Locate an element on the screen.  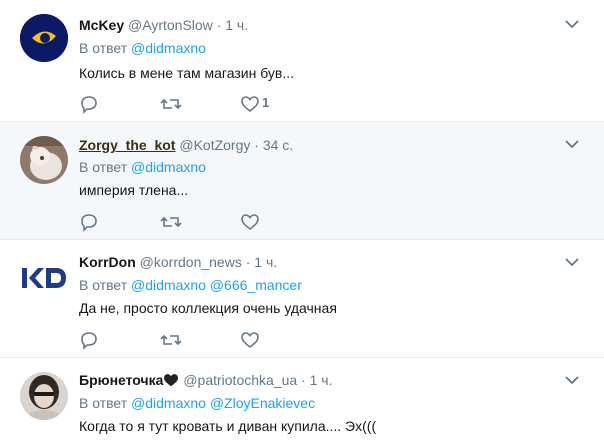
reply-context: В ответ @didmaxno @ZloyEnakievec is located at coordinates (197, 403).